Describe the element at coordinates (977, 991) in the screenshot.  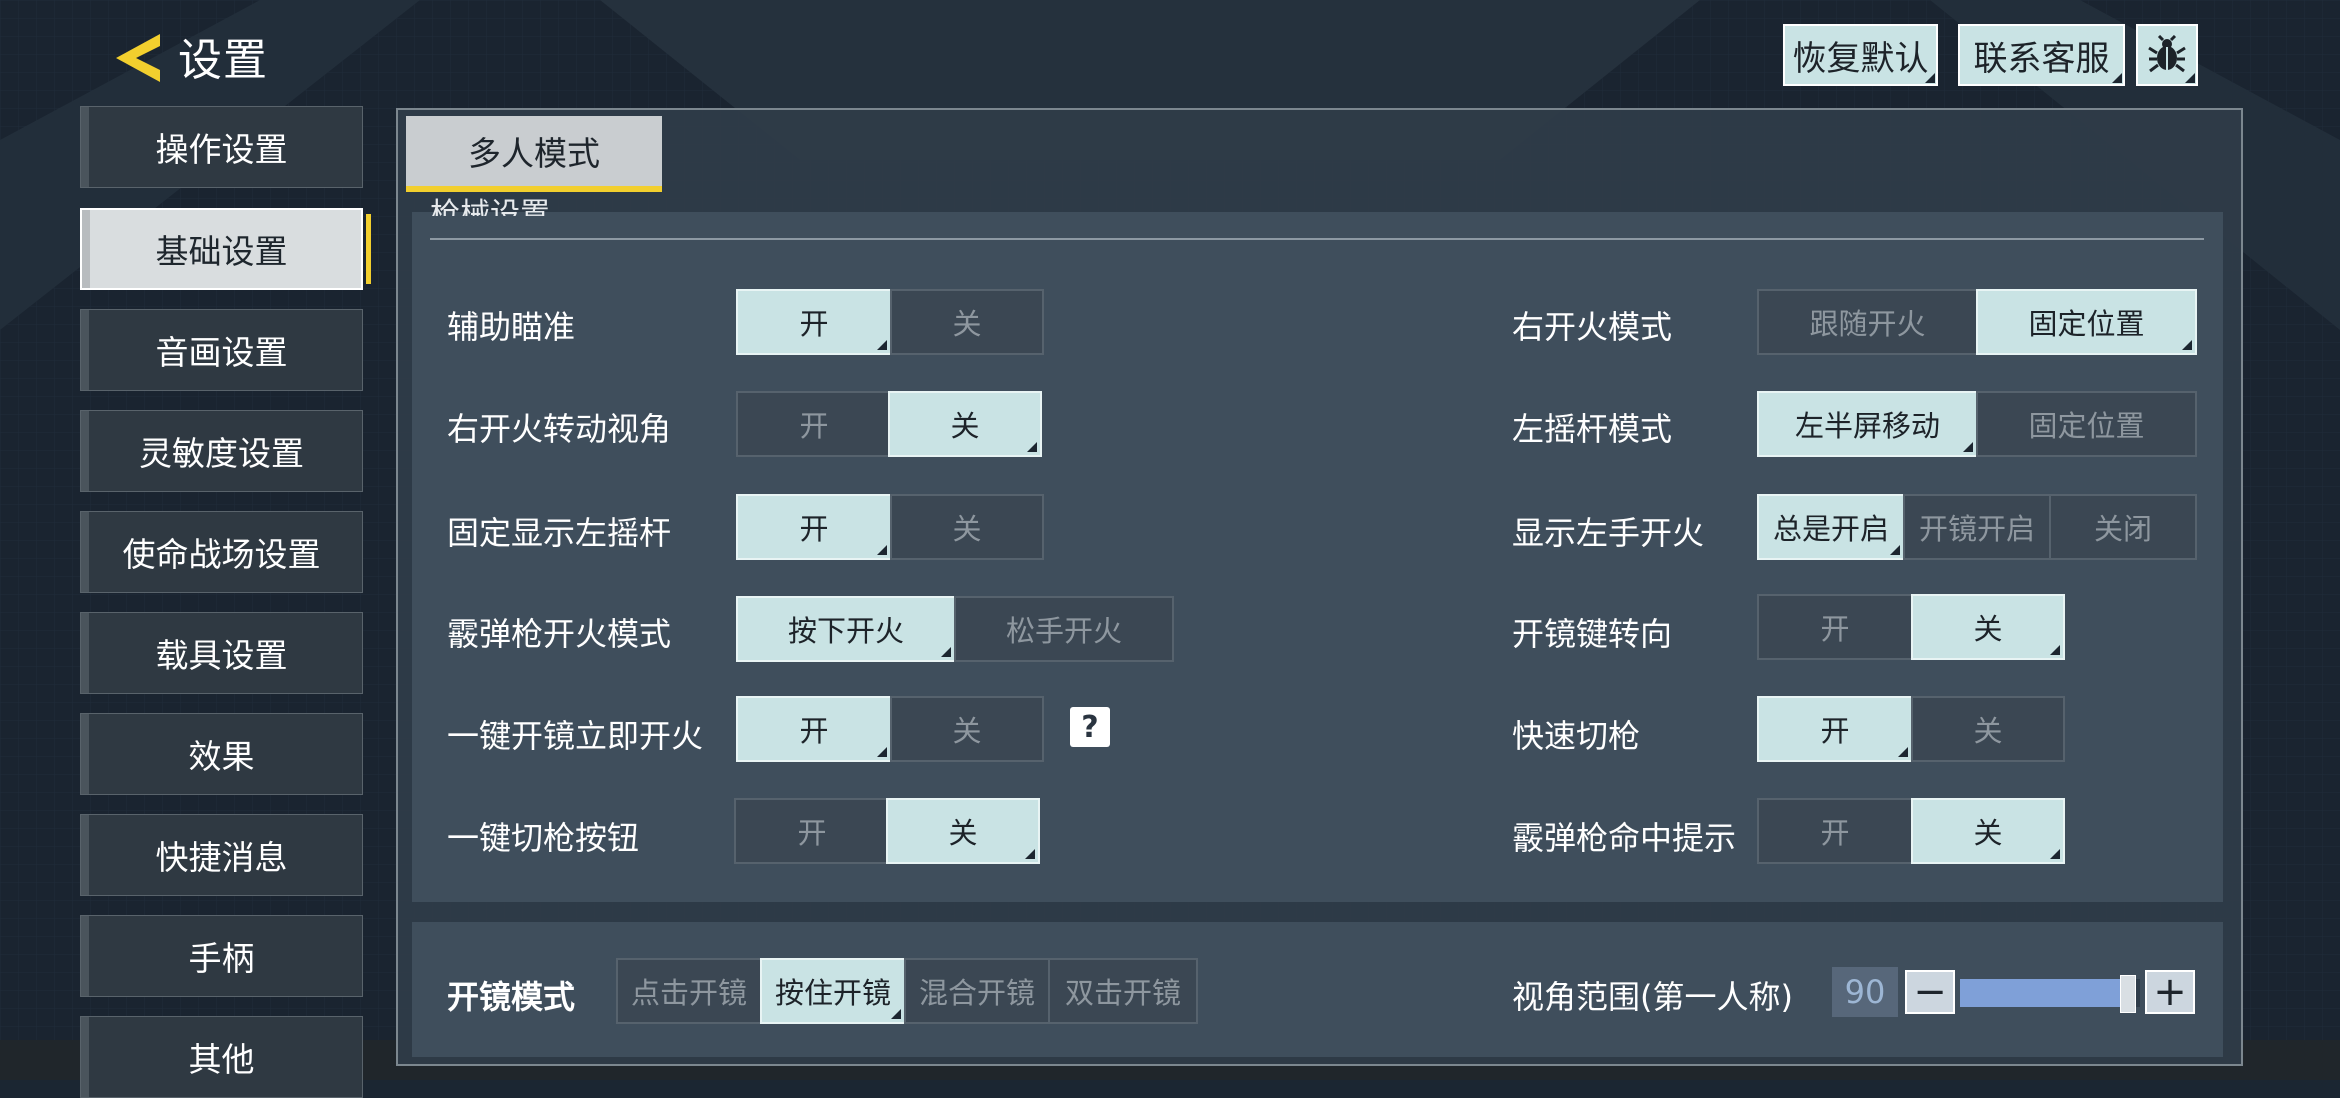
I see `scope-mode-mixed: 混合开镜` at that location.